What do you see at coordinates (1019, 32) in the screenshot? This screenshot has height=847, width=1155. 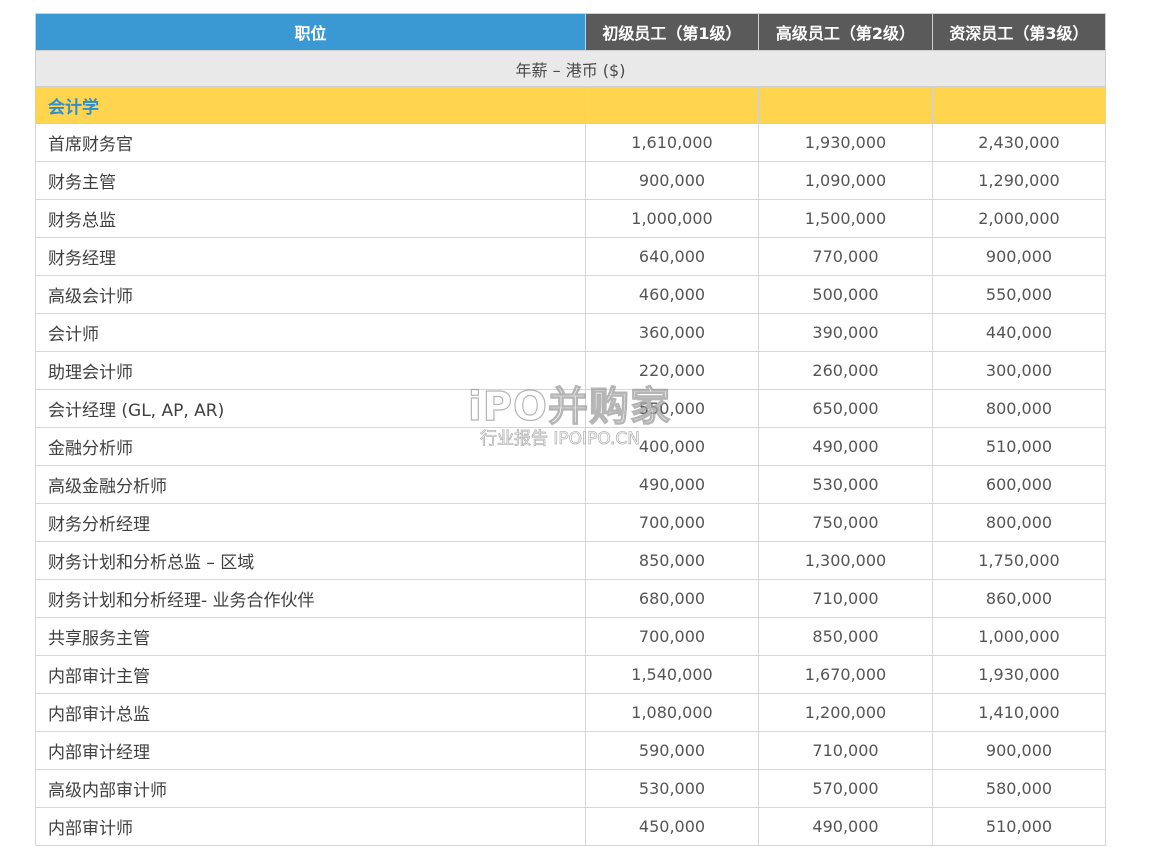 I see `header-level-3: 资深员工（第3级）` at bounding box center [1019, 32].